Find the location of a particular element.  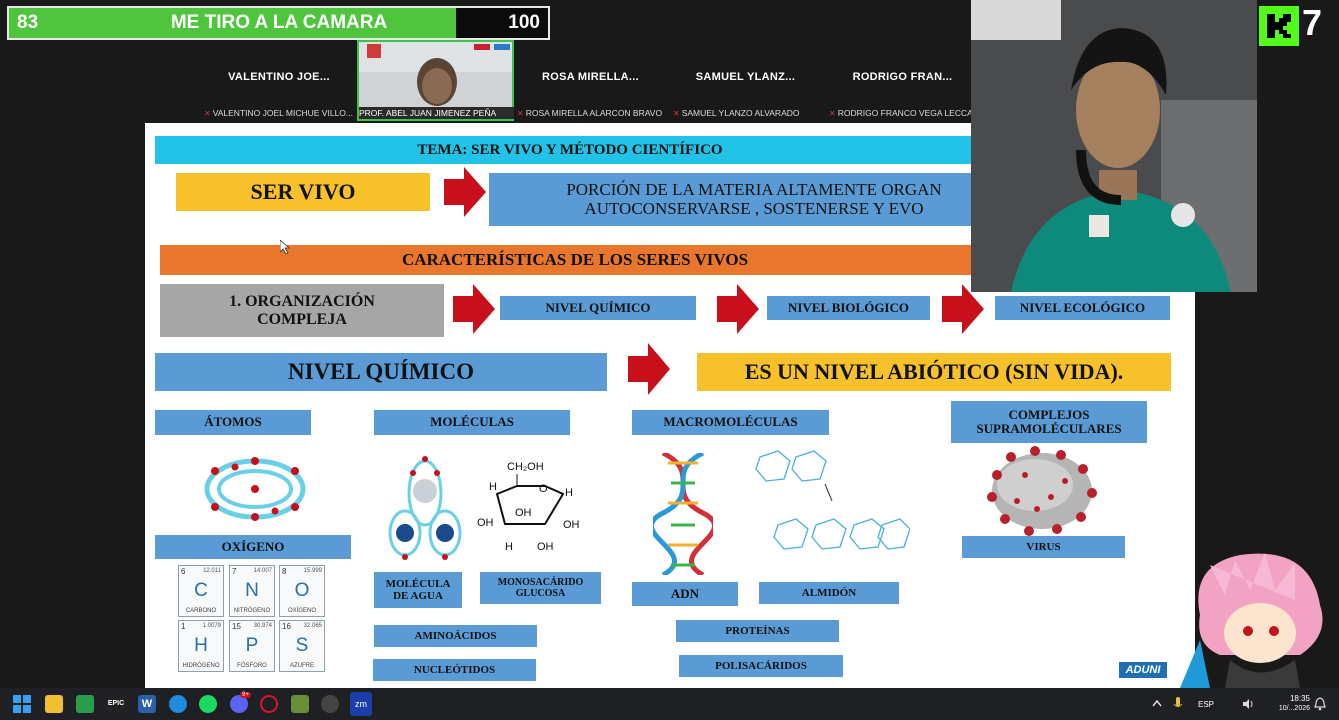

overlay-title: ME TIRO A LA CAMARA is located at coordinates (279, 22).